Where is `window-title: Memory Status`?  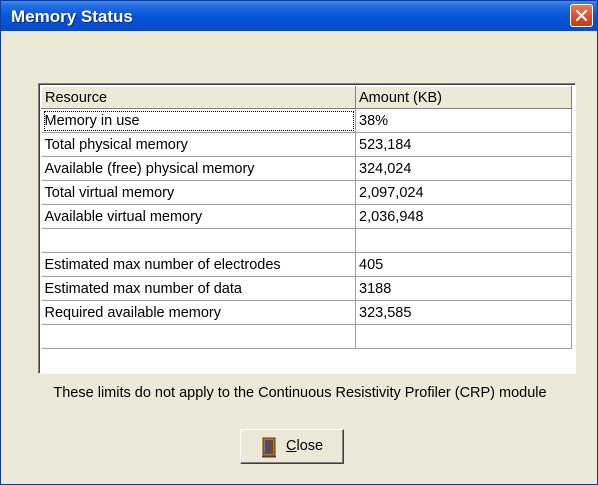
window-title: Memory Status is located at coordinates (72, 16).